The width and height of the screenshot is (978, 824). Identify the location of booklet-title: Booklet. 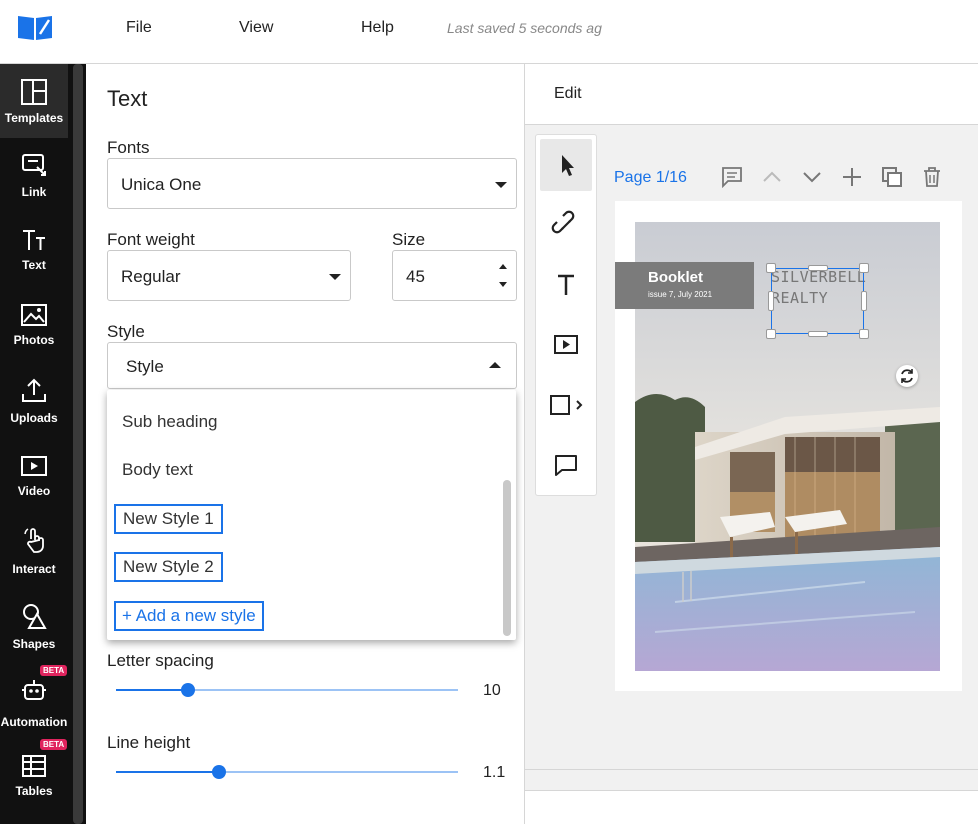
(676, 277).